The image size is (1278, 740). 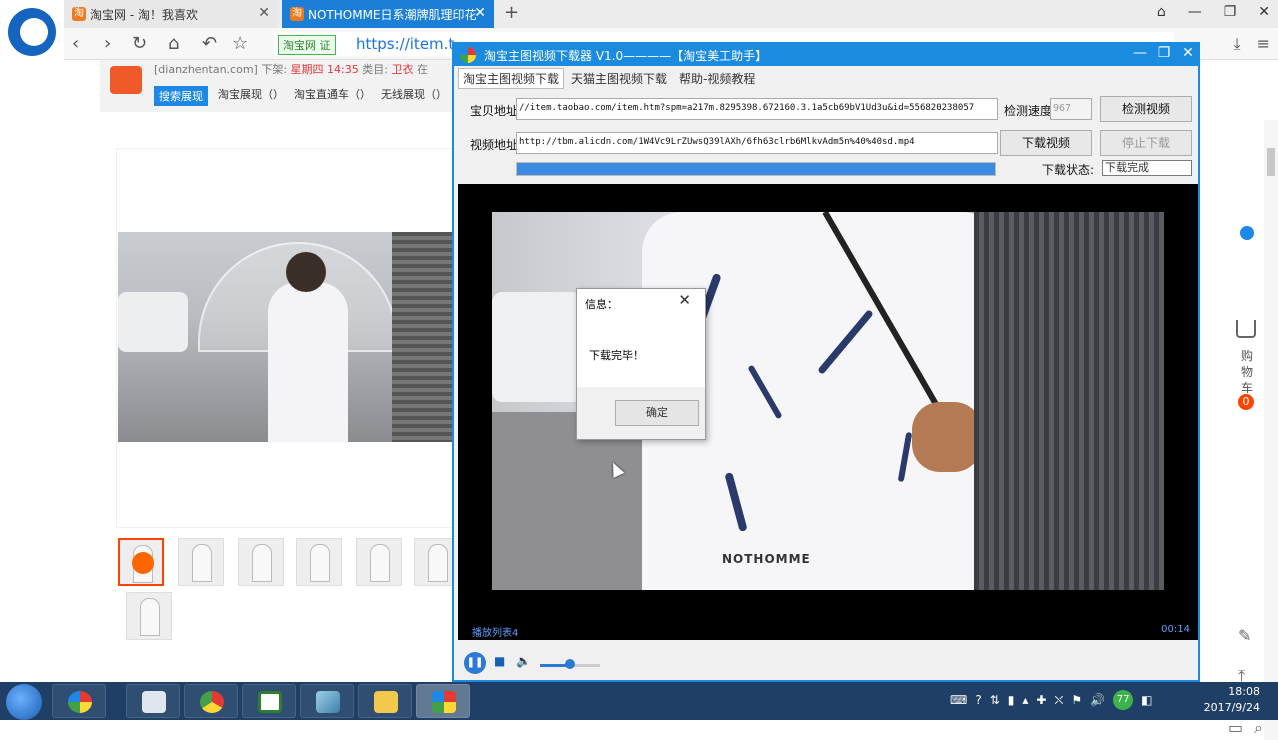 I want to click on dialog-title: 信息：, so click(x=601, y=304).